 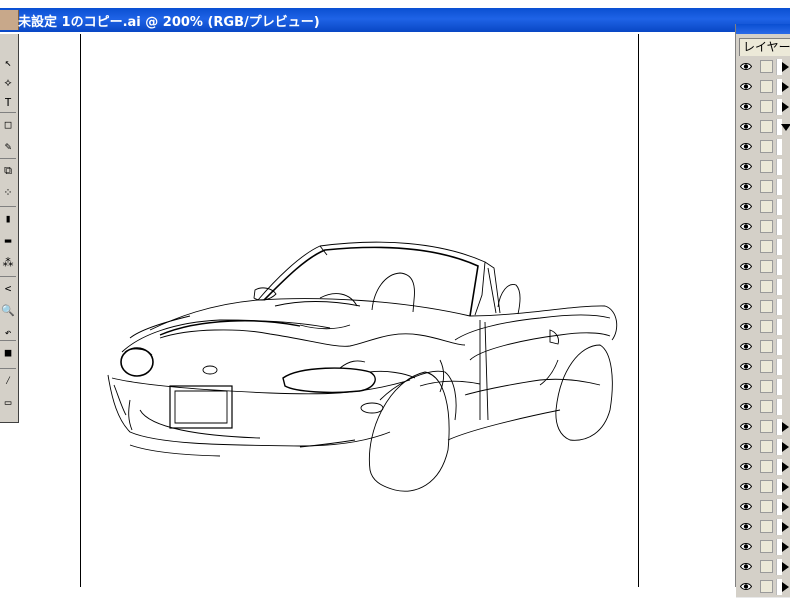 What do you see at coordinates (763, 29) in the screenshot?
I see `layers-panel-titlebar` at bounding box center [763, 29].